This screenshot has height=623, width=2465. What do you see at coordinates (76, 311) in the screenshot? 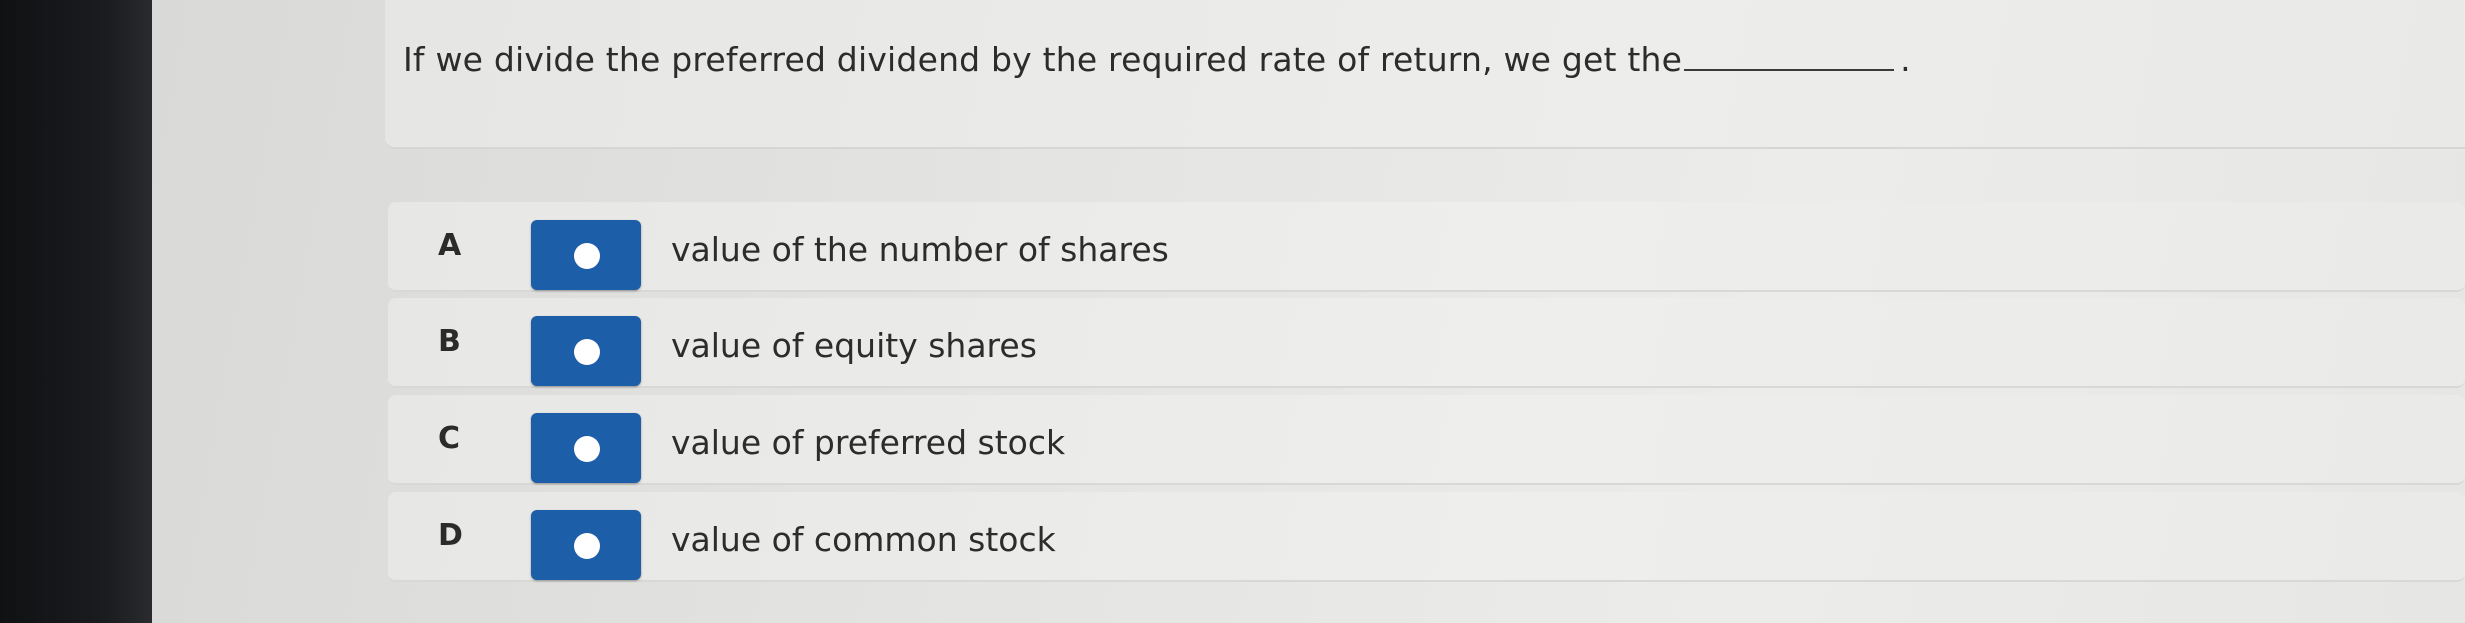
I see `monitor-bezel` at bounding box center [76, 311].